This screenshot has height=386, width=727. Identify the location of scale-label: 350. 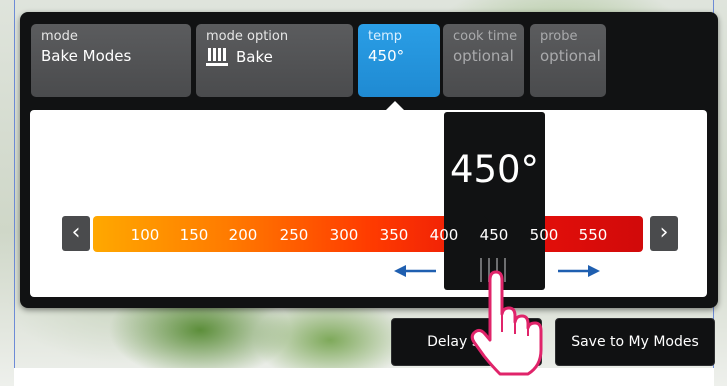
(394, 235).